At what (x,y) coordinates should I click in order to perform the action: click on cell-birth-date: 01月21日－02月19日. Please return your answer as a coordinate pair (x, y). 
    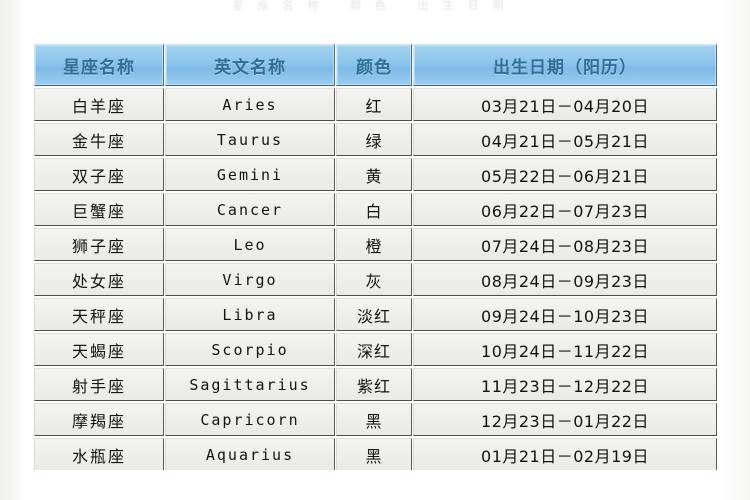
    Looking at the image, I should click on (565, 454).